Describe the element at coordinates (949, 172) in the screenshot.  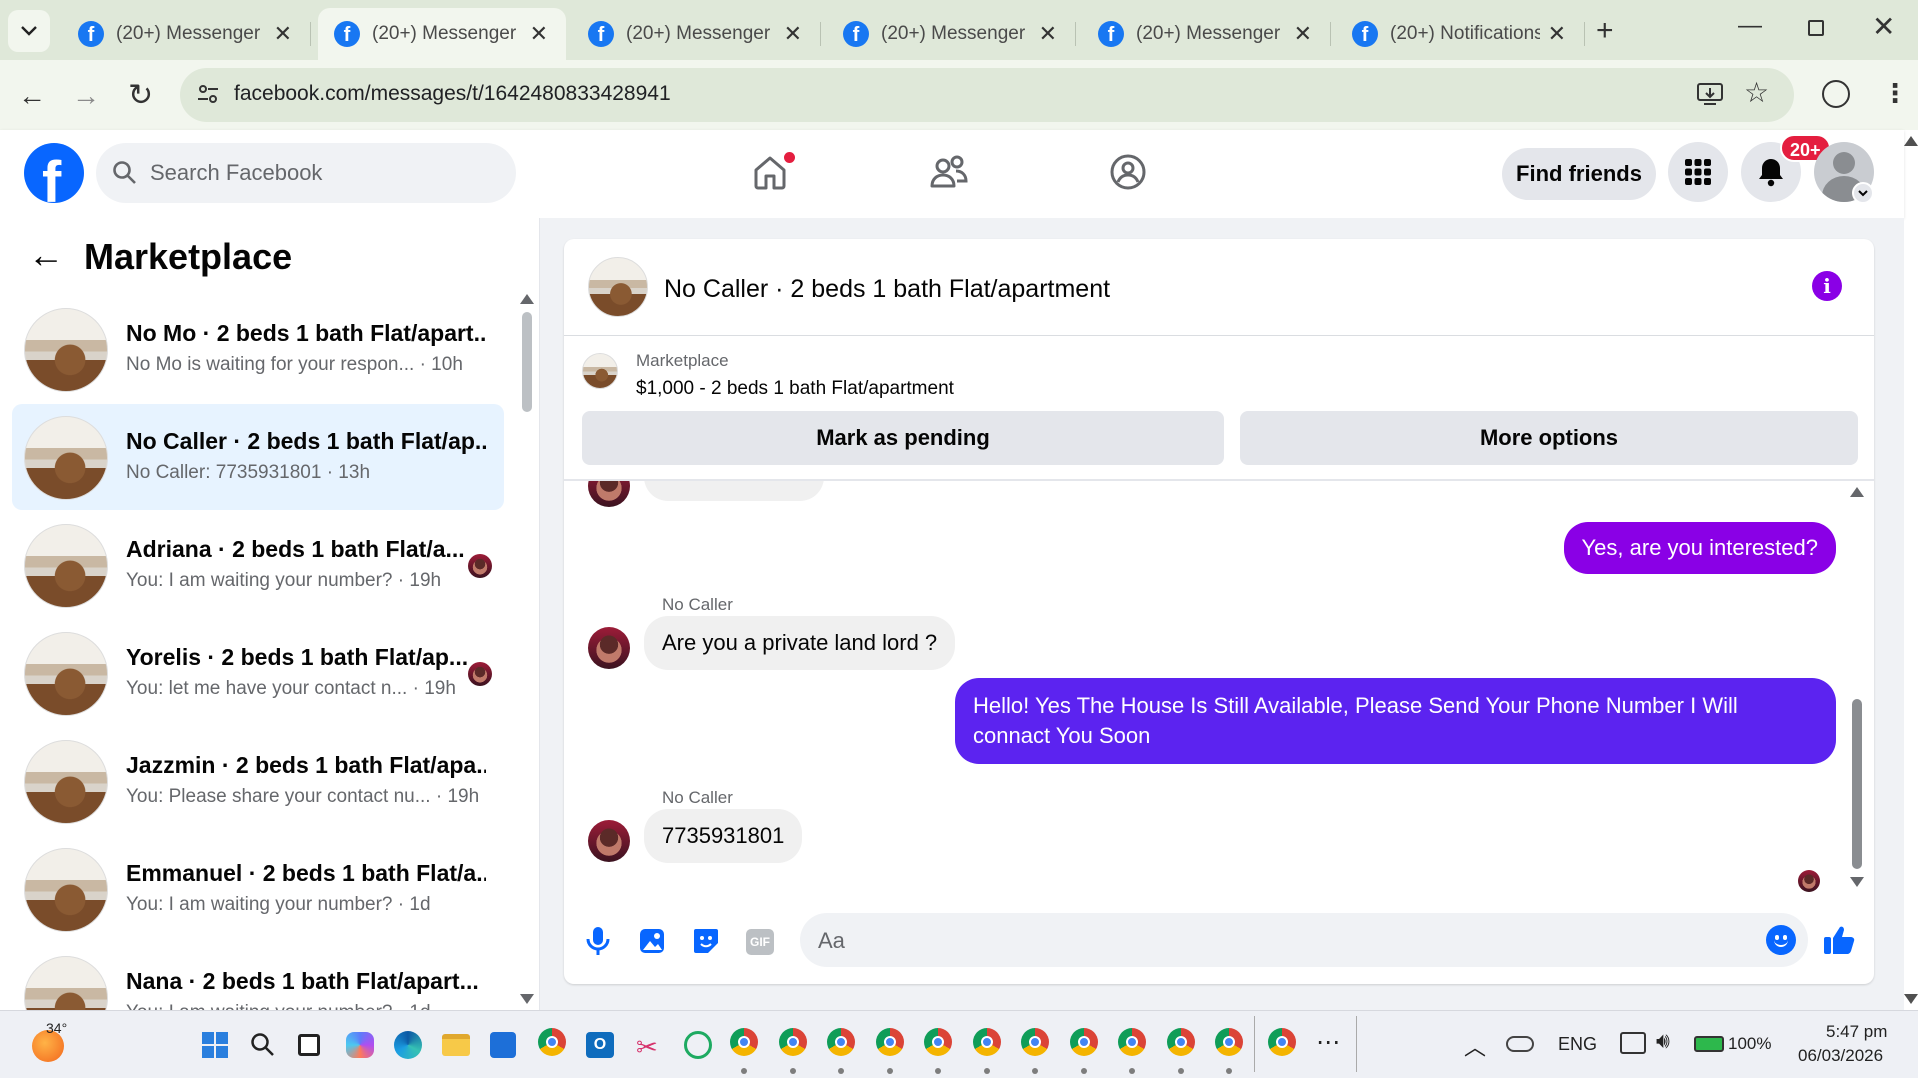
I see `friends-icon` at that location.